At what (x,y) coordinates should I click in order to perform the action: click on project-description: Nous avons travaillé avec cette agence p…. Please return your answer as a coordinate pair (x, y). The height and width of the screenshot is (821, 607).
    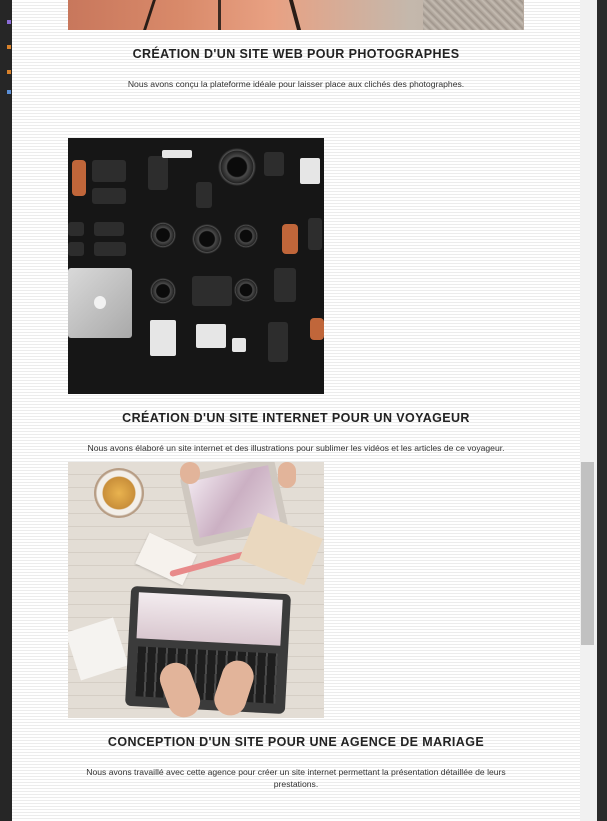
    Looking at the image, I should click on (296, 778).